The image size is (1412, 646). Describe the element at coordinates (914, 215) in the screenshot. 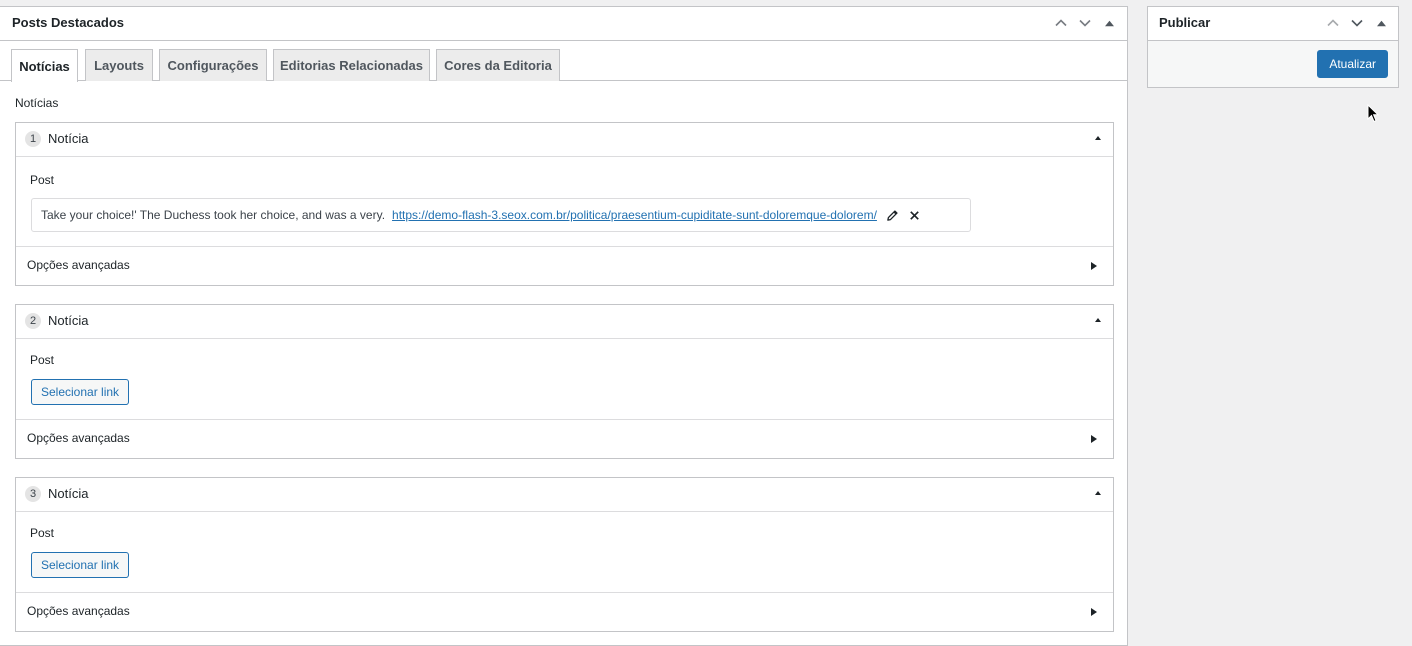

I see `remove-close-icon` at that location.